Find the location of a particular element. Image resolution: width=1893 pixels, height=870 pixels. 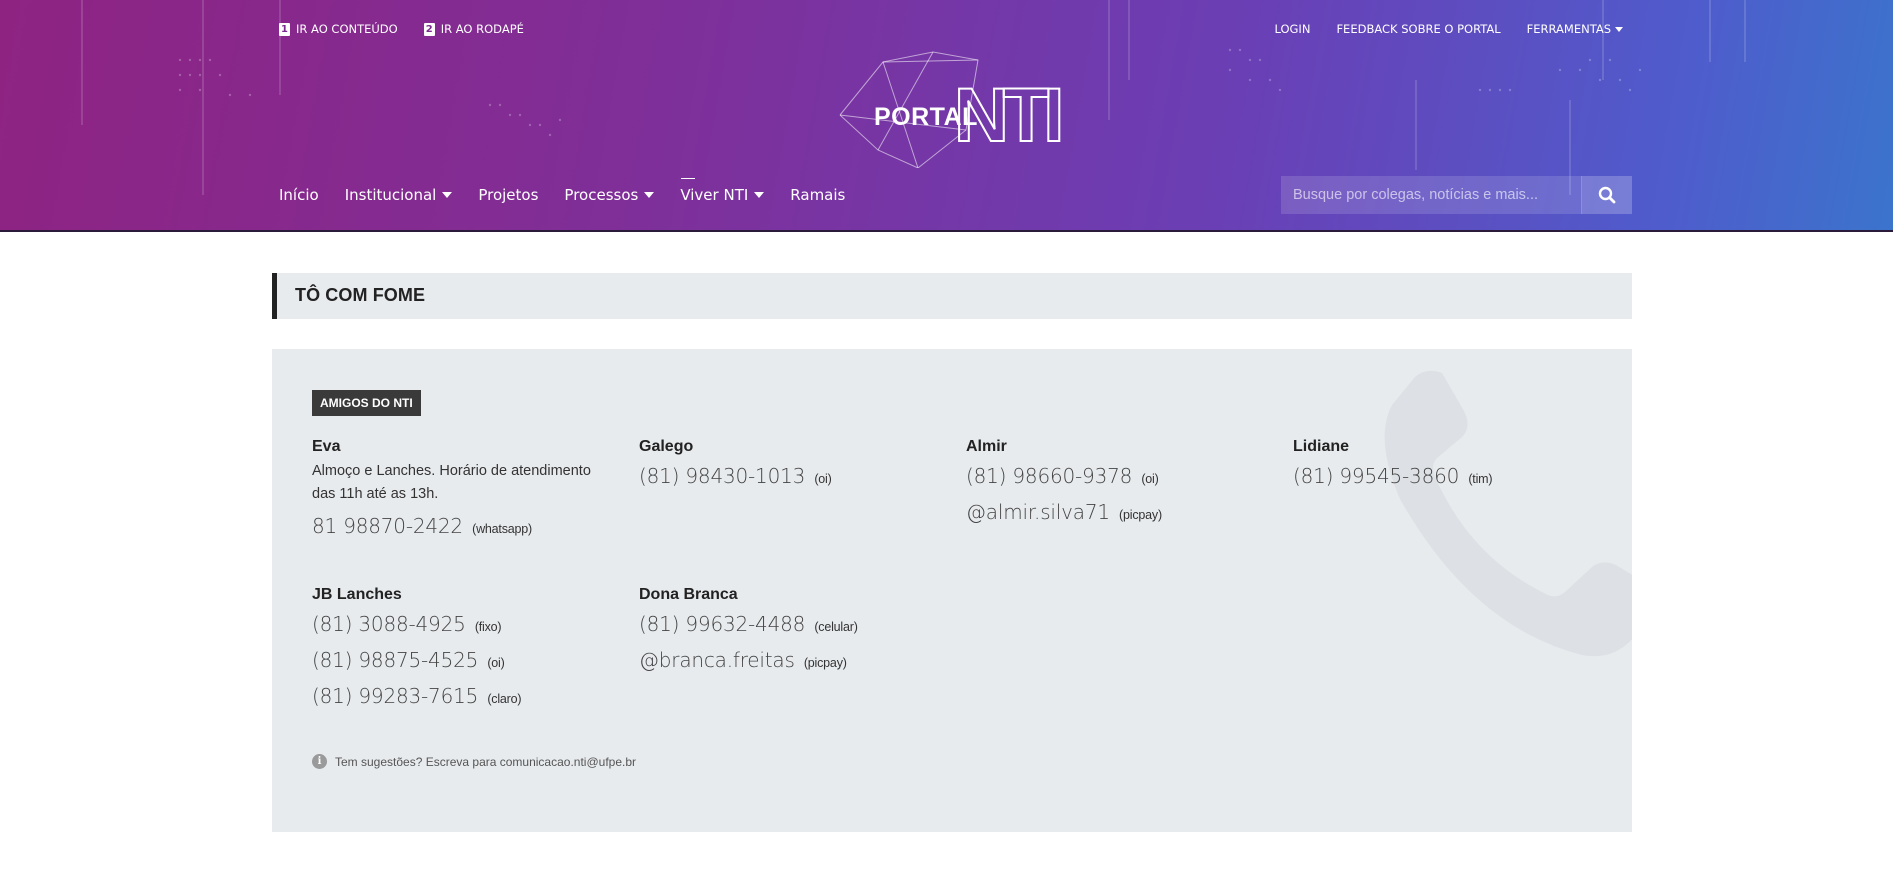

nav-item-label: Institucional is located at coordinates (390, 195).